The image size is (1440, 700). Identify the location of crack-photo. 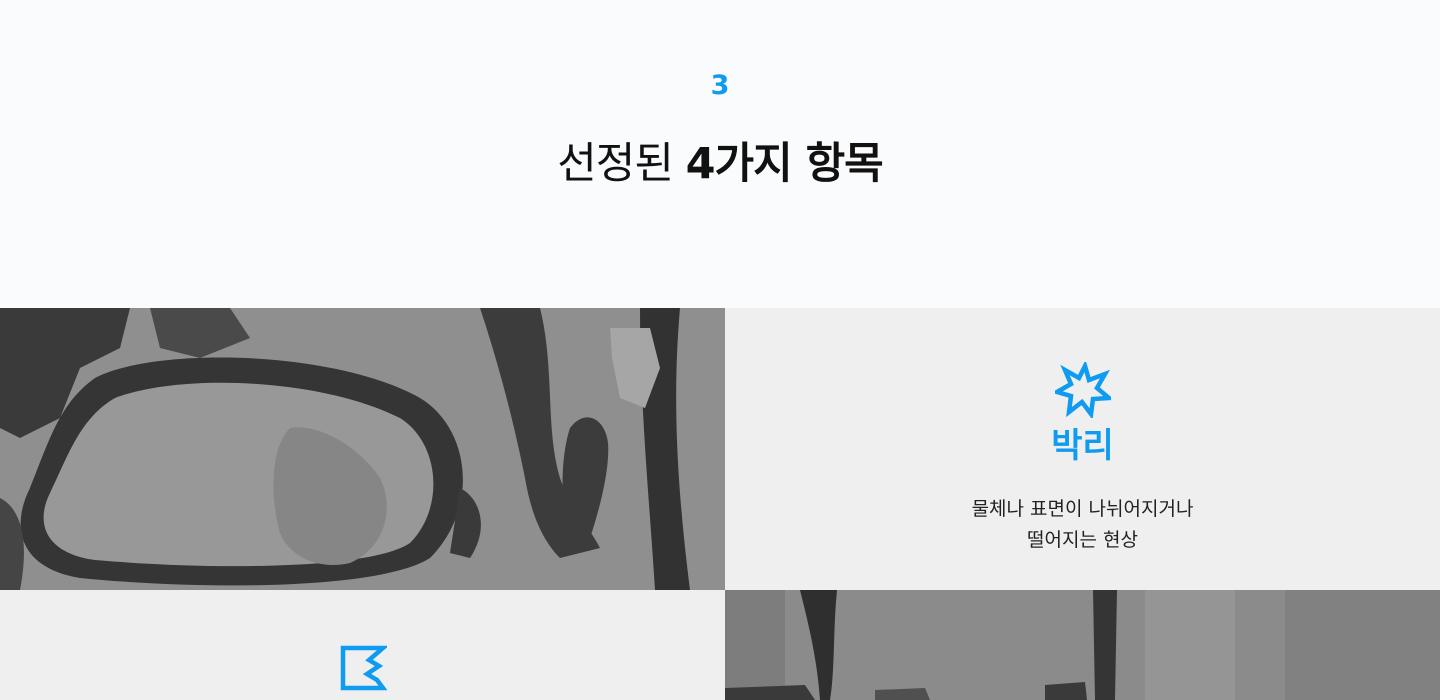
(1082, 645).